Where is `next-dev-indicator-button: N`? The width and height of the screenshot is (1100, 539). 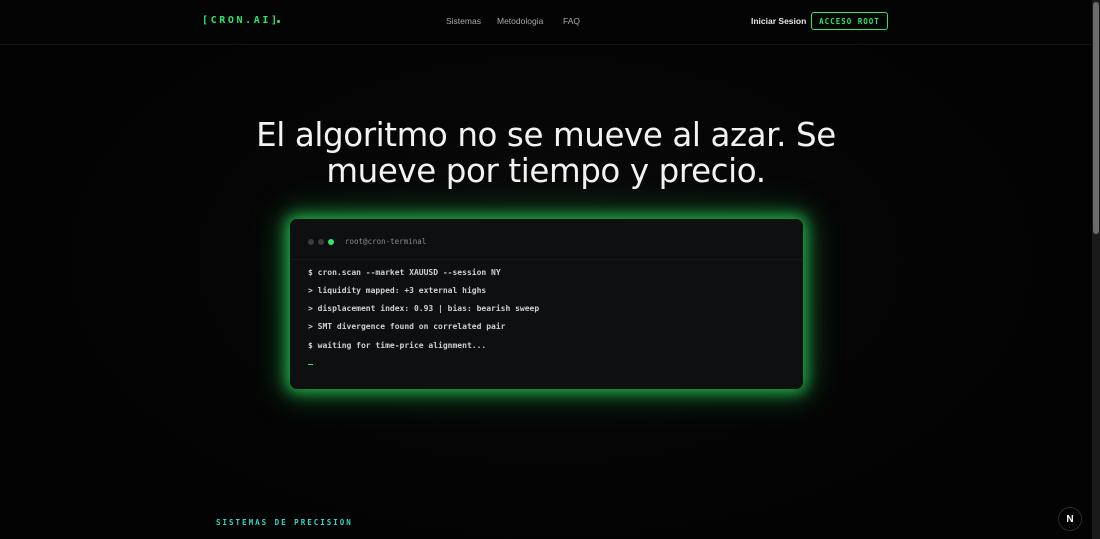
next-dev-indicator-button: N is located at coordinates (1070, 519).